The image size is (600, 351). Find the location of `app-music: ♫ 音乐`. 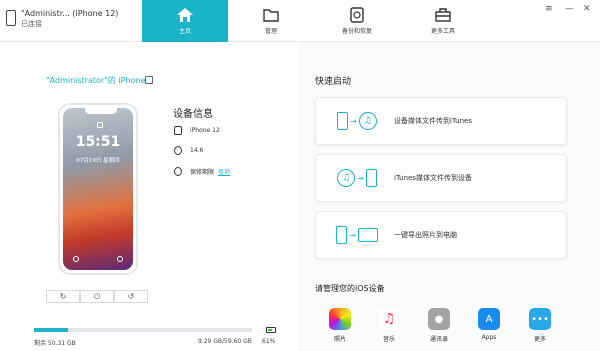

app-music: ♫ 音乐 is located at coordinates (389, 325).